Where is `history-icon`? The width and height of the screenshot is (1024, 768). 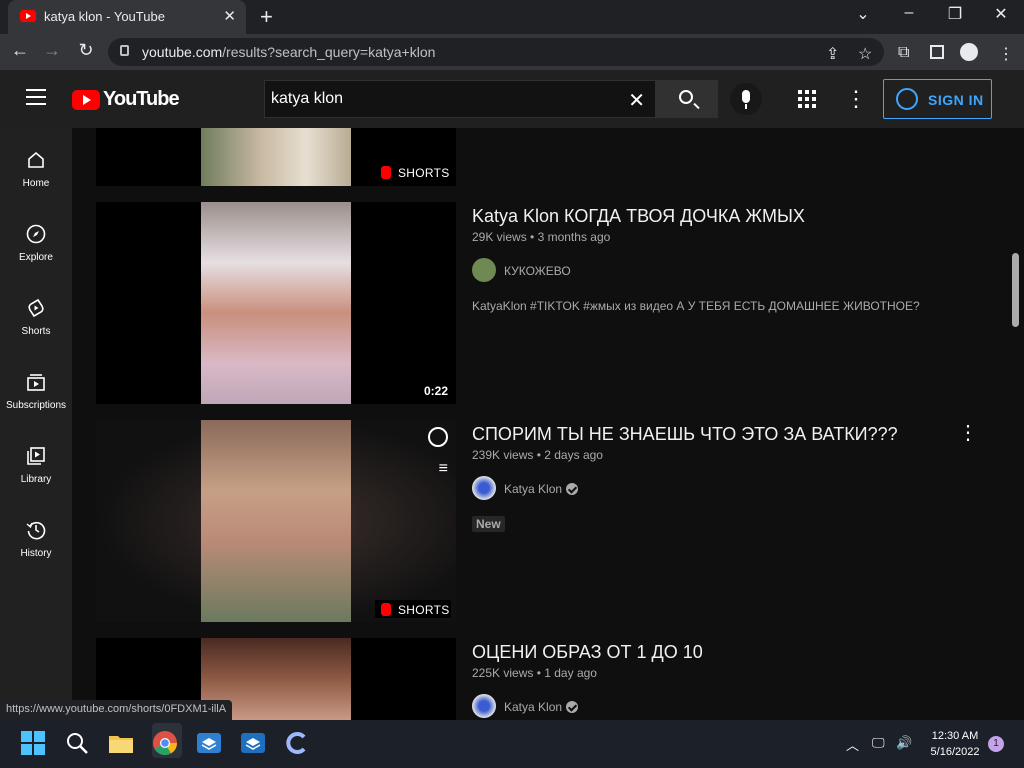
history-icon is located at coordinates (36, 530).